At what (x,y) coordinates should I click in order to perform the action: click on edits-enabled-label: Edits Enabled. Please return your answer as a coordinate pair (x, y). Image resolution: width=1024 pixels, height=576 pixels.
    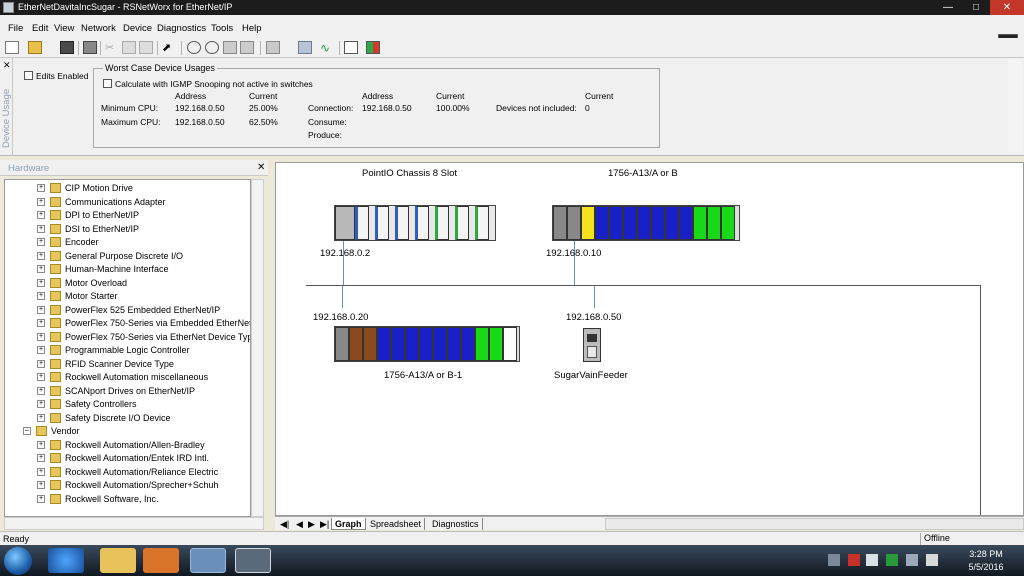
    Looking at the image, I should click on (62, 76).